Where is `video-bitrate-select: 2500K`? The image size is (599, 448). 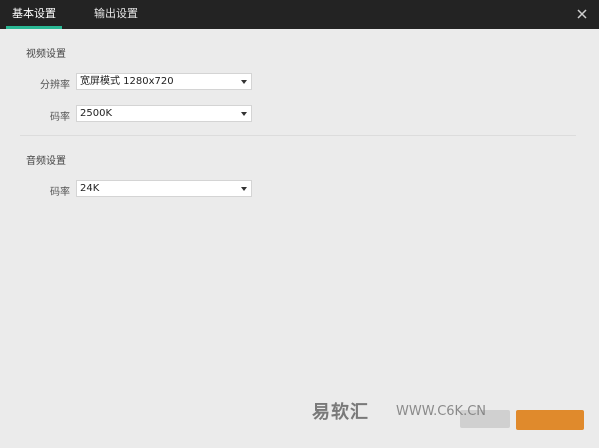
video-bitrate-select: 2500K is located at coordinates (164, 113).